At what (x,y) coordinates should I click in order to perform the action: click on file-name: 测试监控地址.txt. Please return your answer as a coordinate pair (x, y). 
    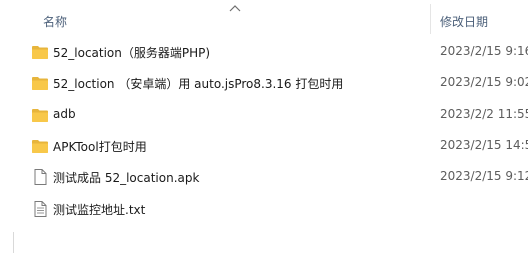
    Looking at the image, I should click on (99, 210).